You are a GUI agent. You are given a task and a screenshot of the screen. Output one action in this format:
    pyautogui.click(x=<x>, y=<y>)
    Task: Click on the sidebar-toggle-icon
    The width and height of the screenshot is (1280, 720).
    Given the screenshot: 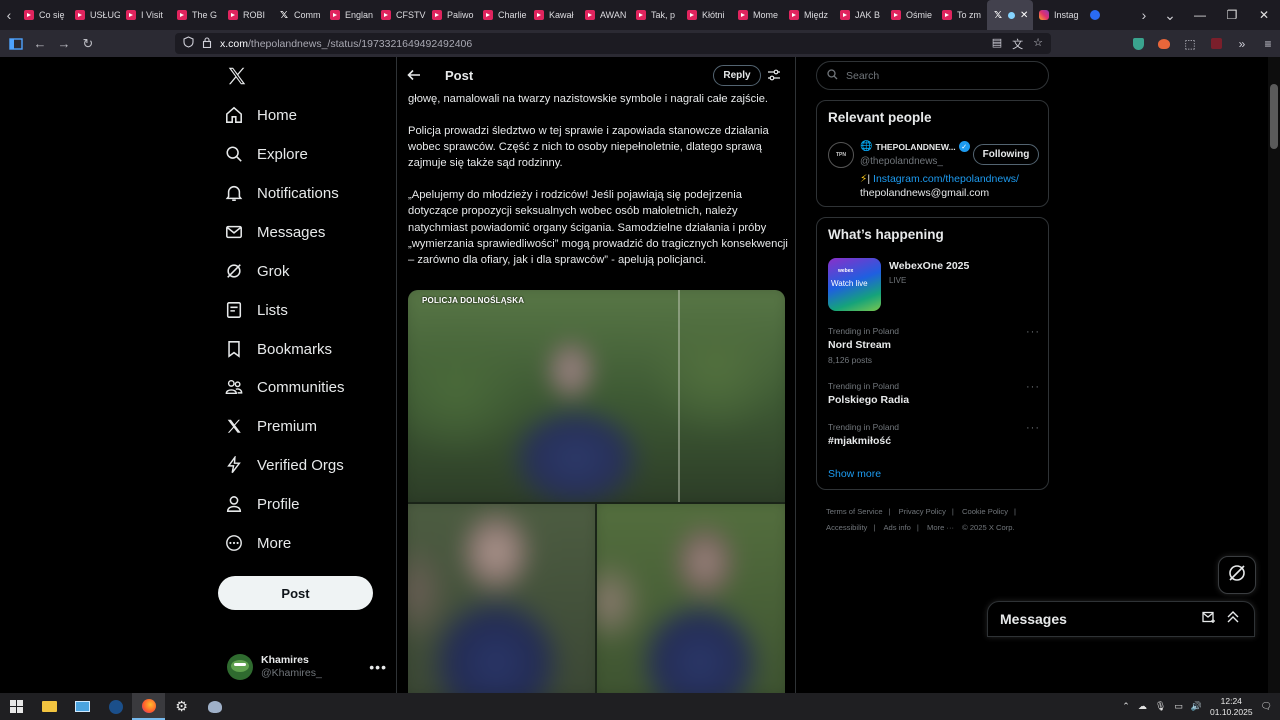 What is the action you would take?
    pyautogui.click(x=16, y=43)
    